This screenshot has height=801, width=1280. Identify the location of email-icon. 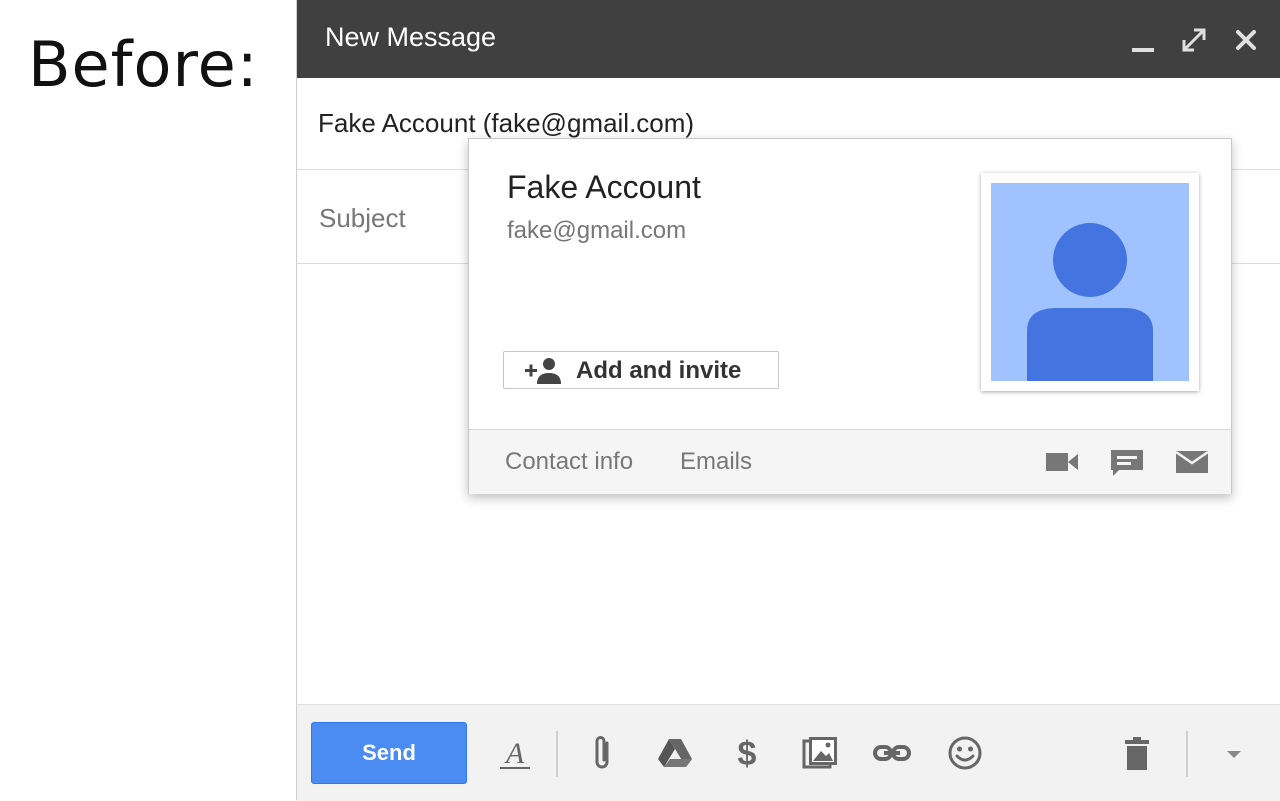
(1192, 462).